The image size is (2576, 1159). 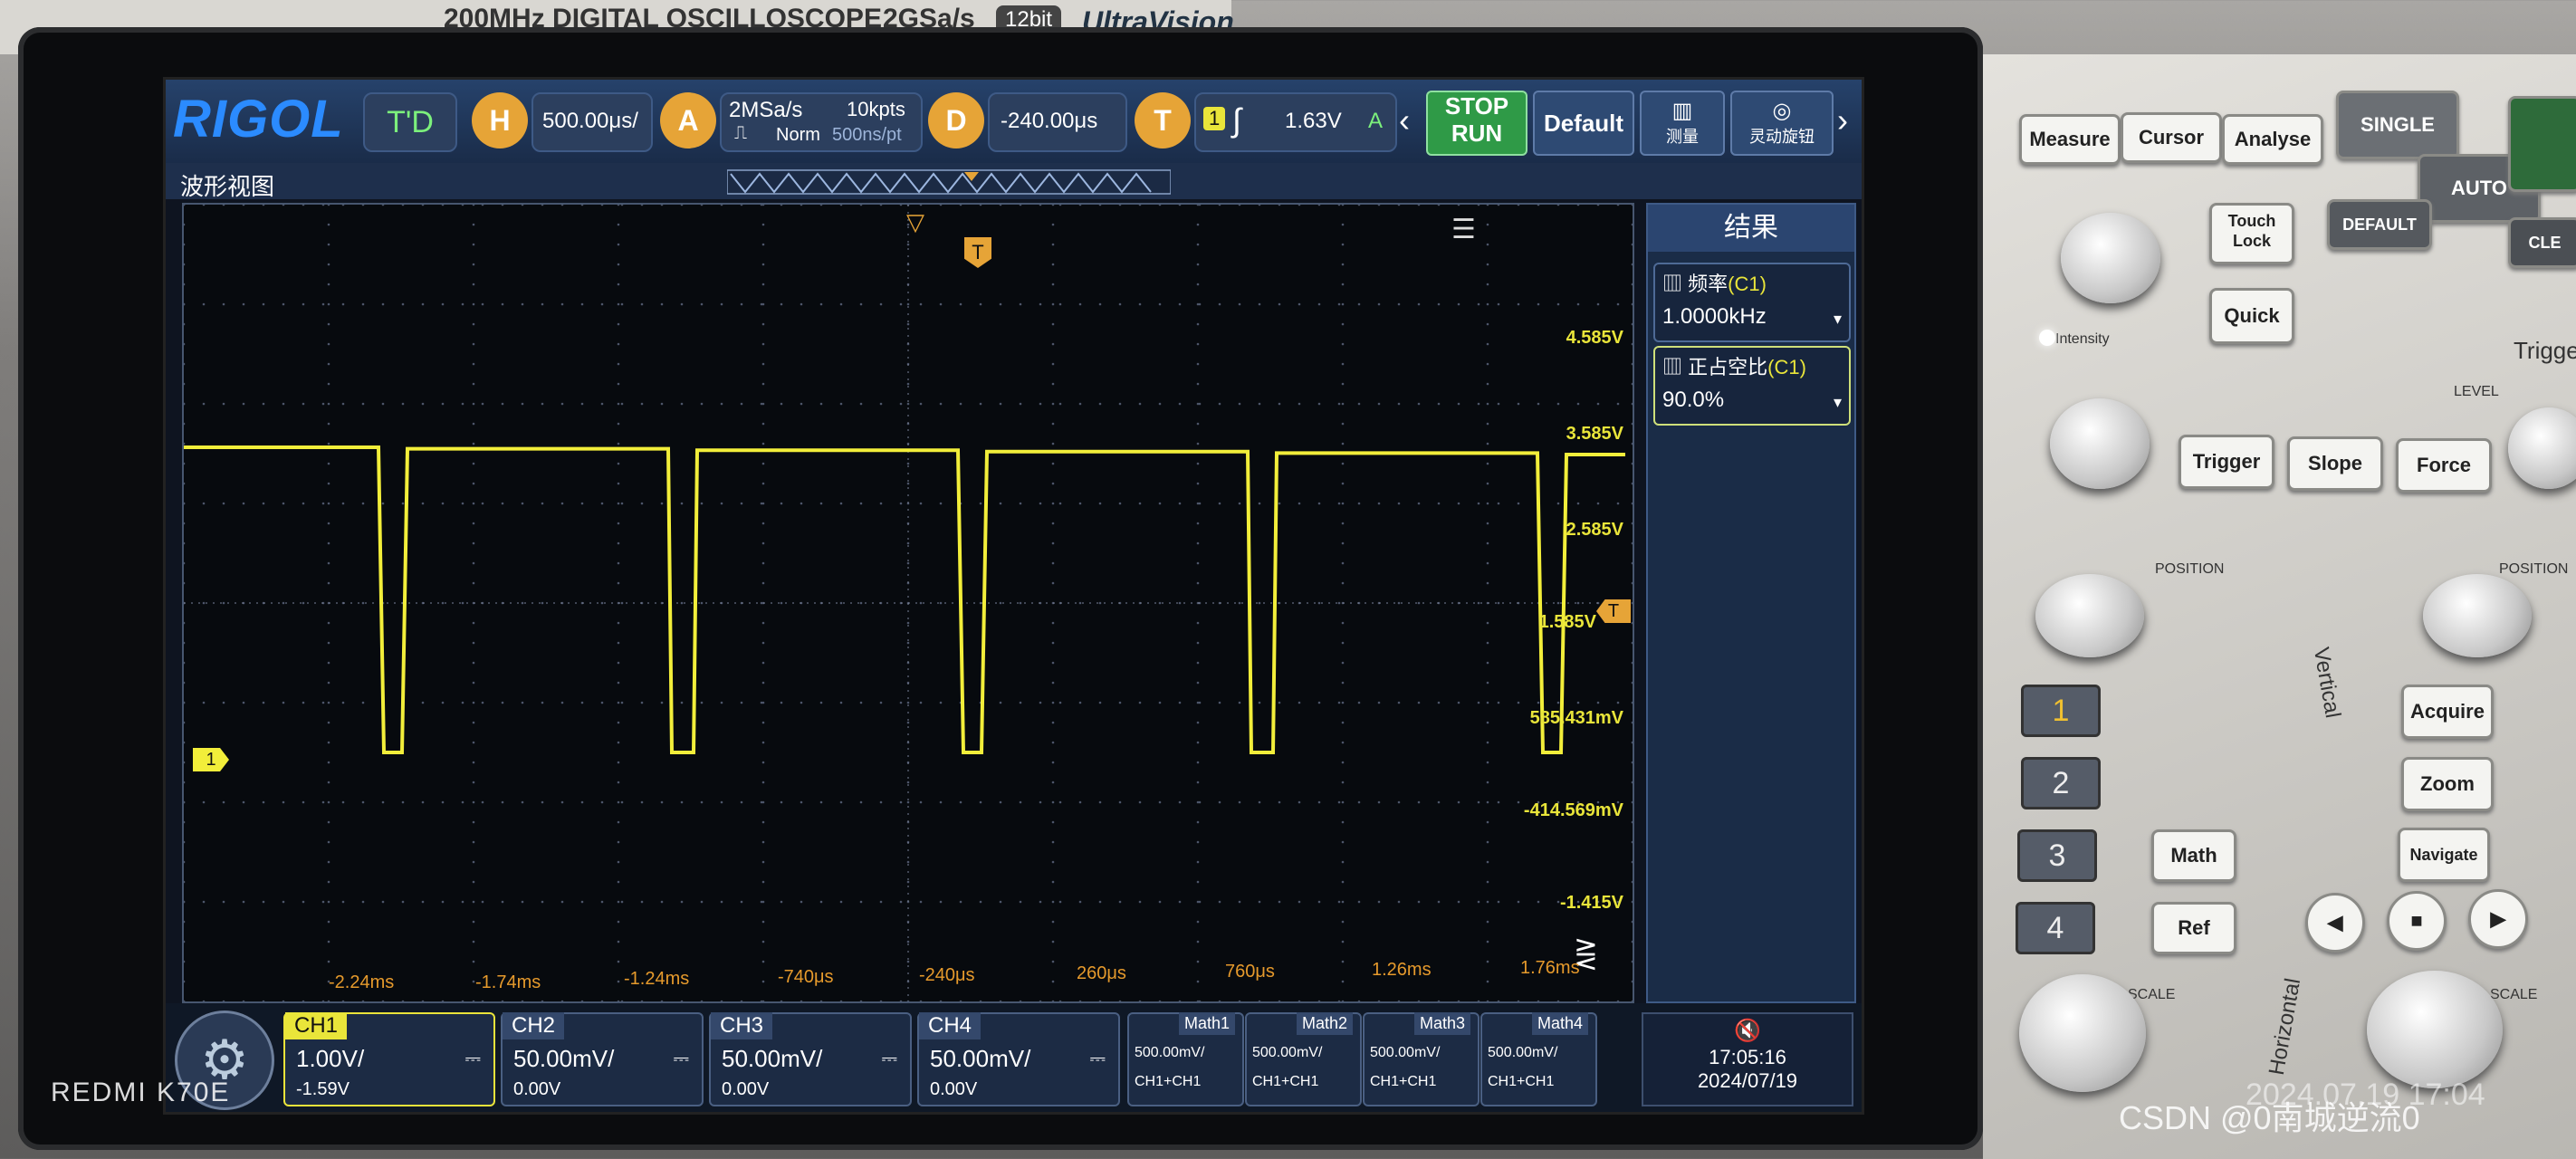 I want to click on nav-prev-icon: ◀, so click(x=2335, y=923).